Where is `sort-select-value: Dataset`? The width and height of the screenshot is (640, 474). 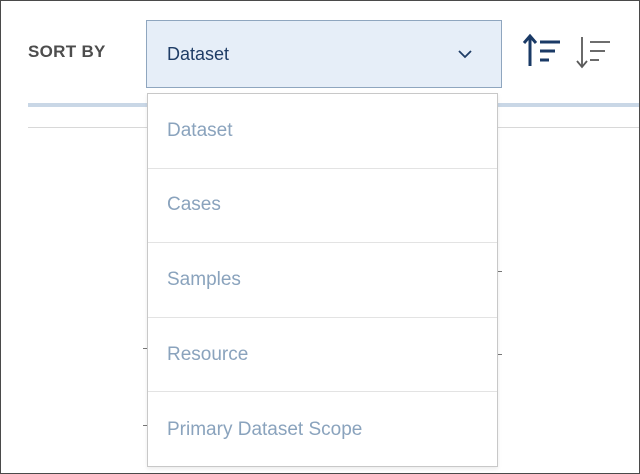 sort-select-value: Dataset is located at coordinates (198, 53).